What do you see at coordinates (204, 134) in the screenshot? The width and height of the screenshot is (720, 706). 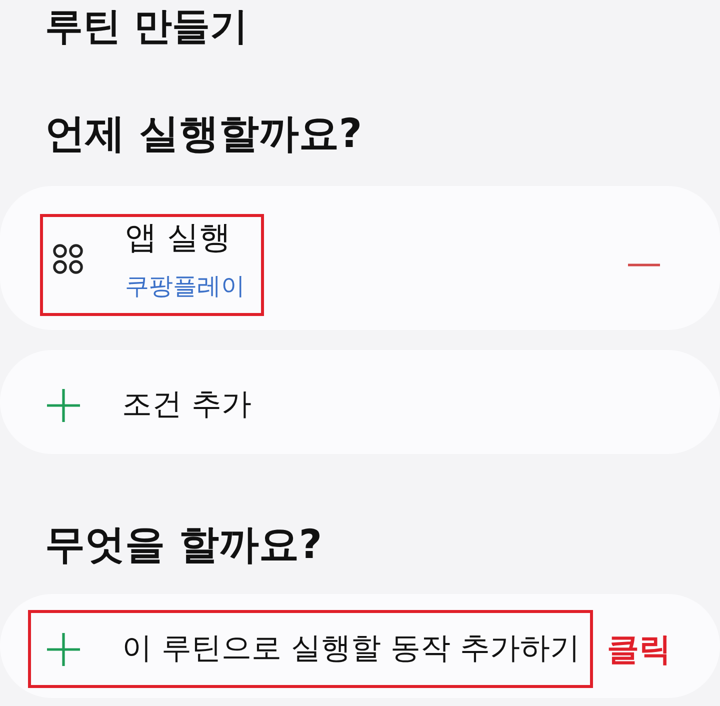 I see `section-heading: 언제 실행할까요?` at bounding box center [204, 134].